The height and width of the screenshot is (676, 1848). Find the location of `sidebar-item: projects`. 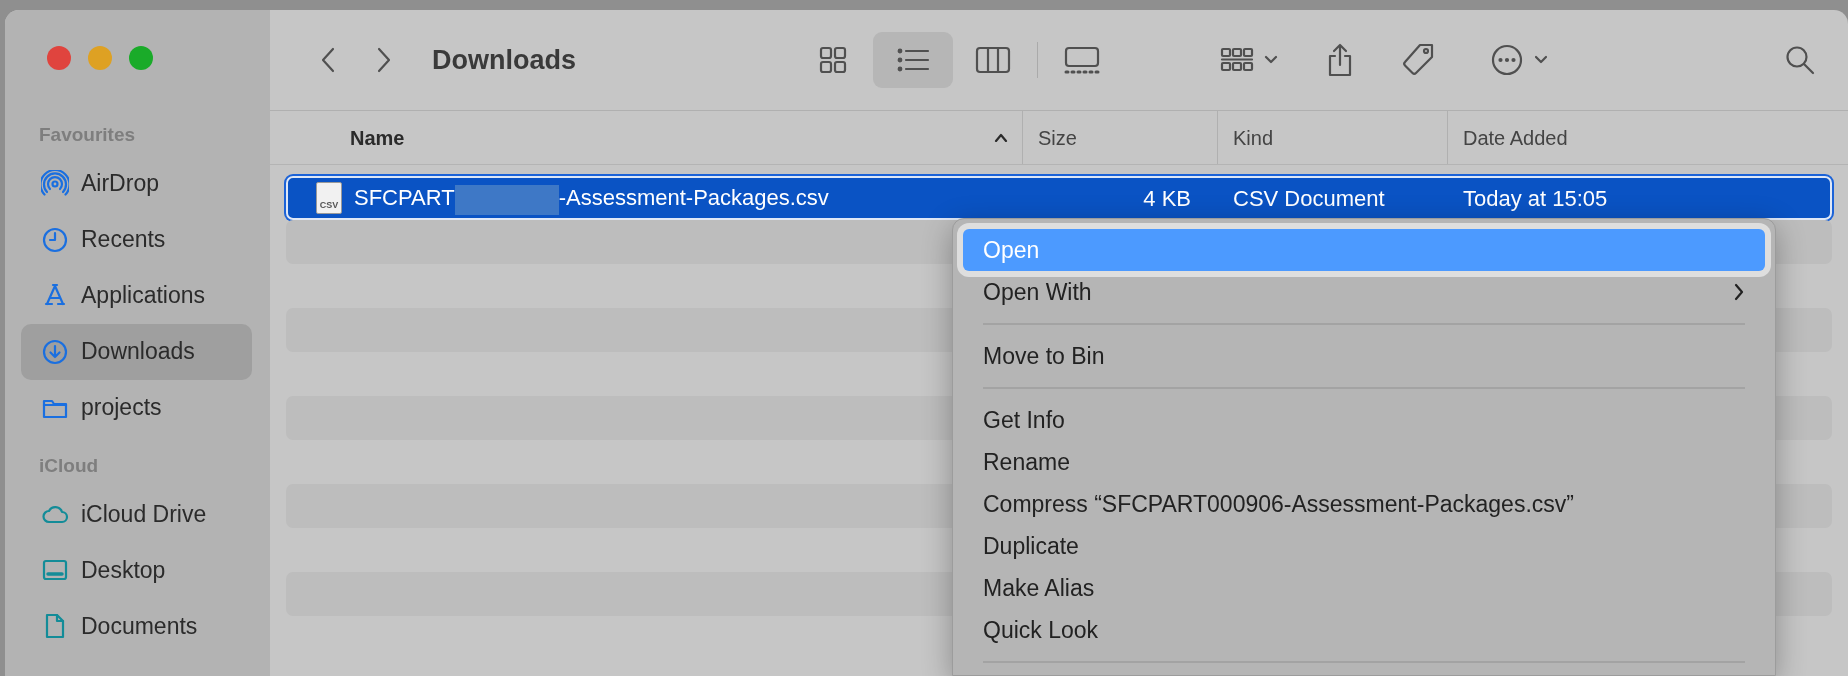

sidebar-item: projects is located at coordinates (136, 407).